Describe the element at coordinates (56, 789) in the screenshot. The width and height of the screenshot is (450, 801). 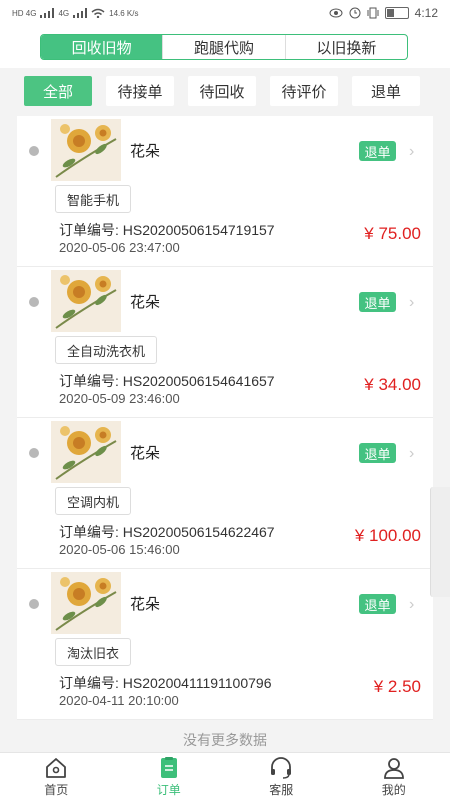
I see `nav-home-label: 首页` at that location.